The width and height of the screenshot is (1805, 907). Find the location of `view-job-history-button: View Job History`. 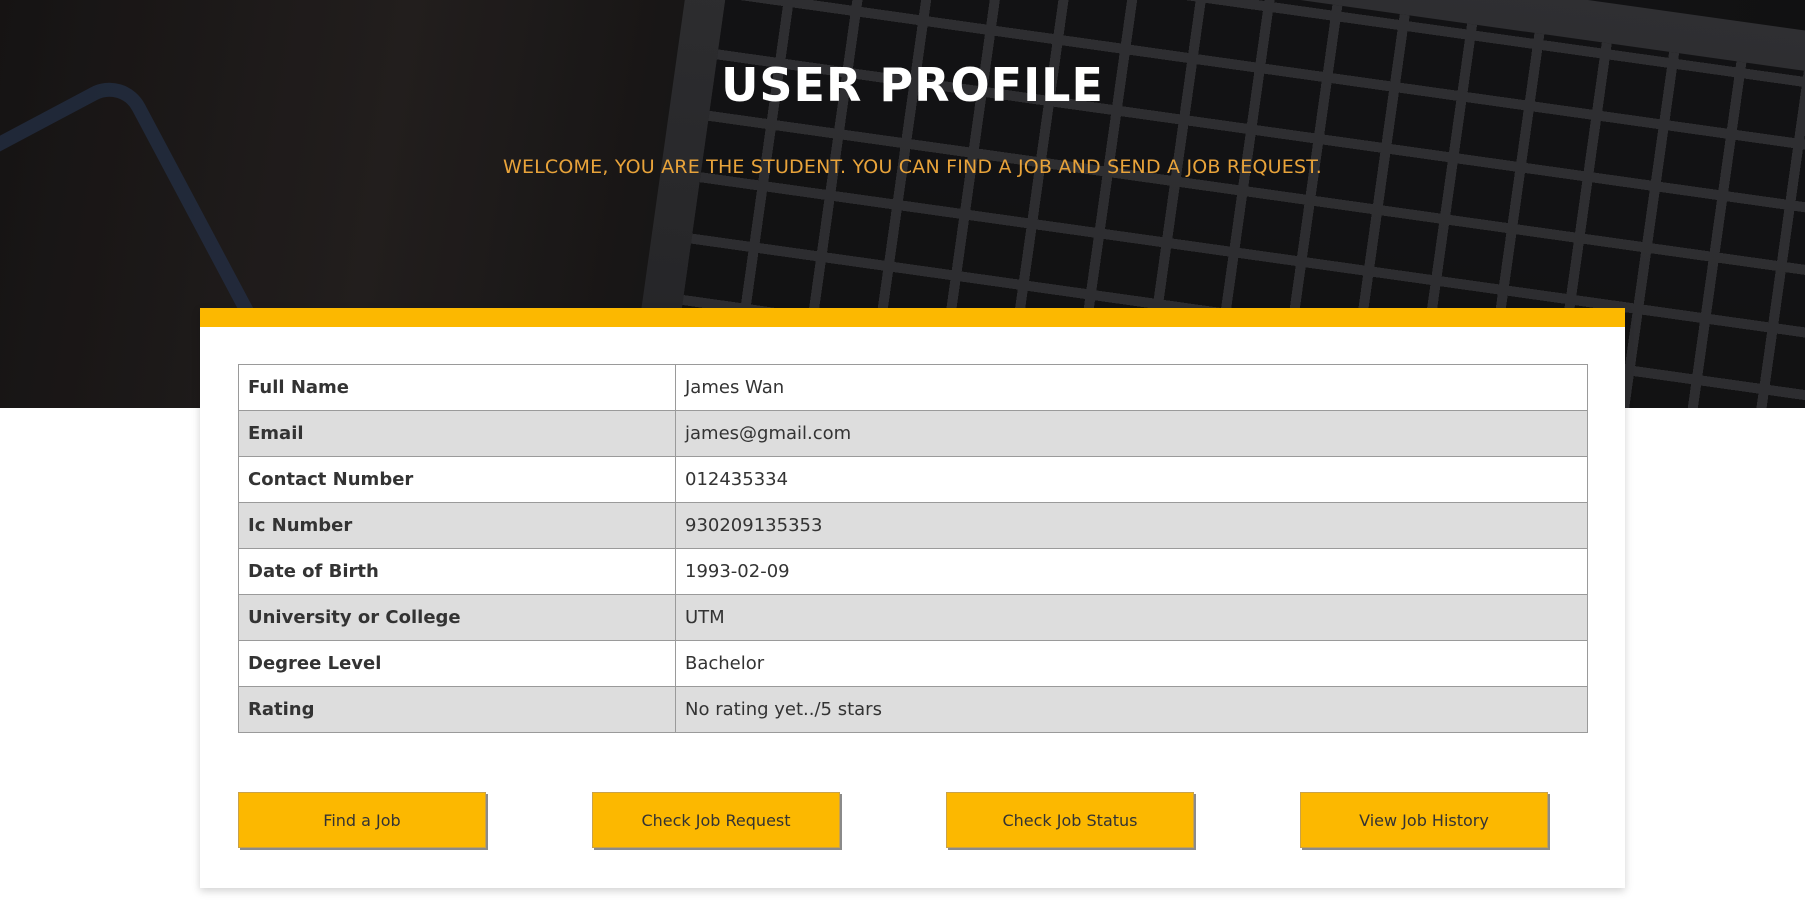

view-job-history-button: View Job History is located at coordinates (1424, 820).